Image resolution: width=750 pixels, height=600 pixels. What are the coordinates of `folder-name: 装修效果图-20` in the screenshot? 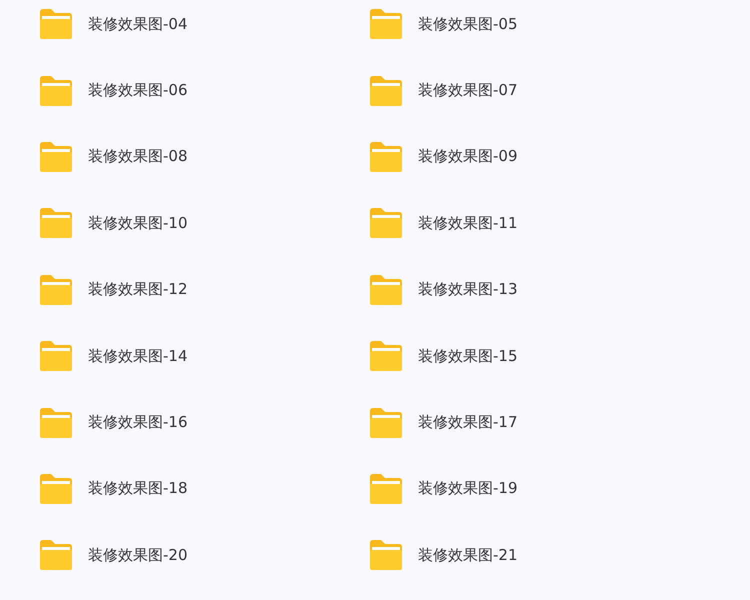 It's located at (138, 555).